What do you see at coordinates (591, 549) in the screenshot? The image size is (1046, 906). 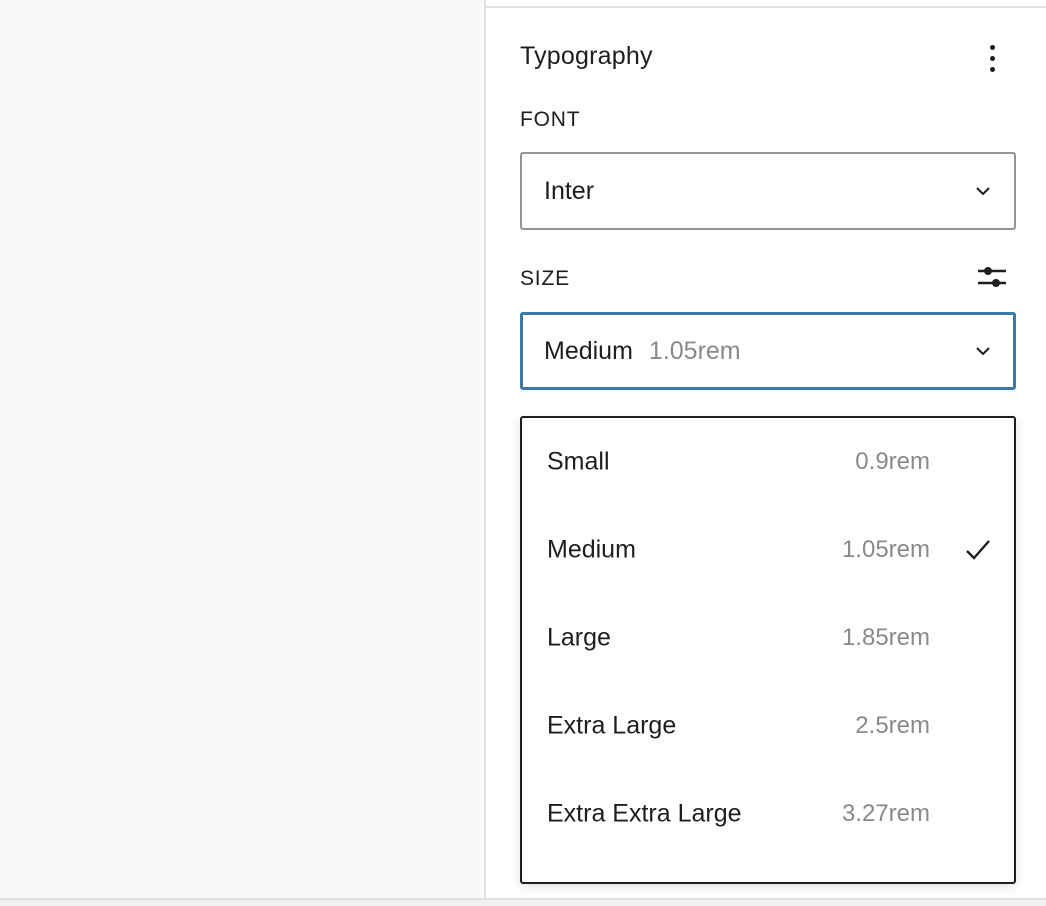 I see `option-label: Medium` at bounding box center [591, 549].